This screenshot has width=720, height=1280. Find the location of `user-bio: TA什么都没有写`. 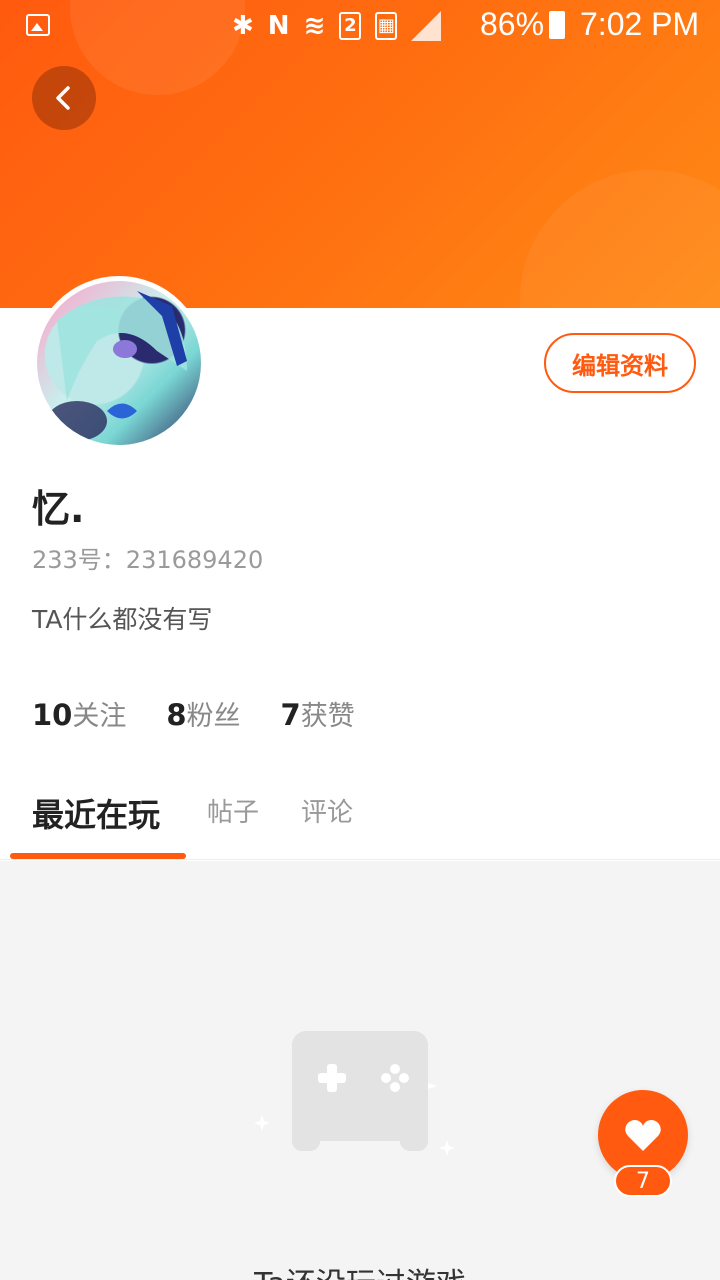

user-bio: TA什么都没有写 is located at coordinates (122, 619).